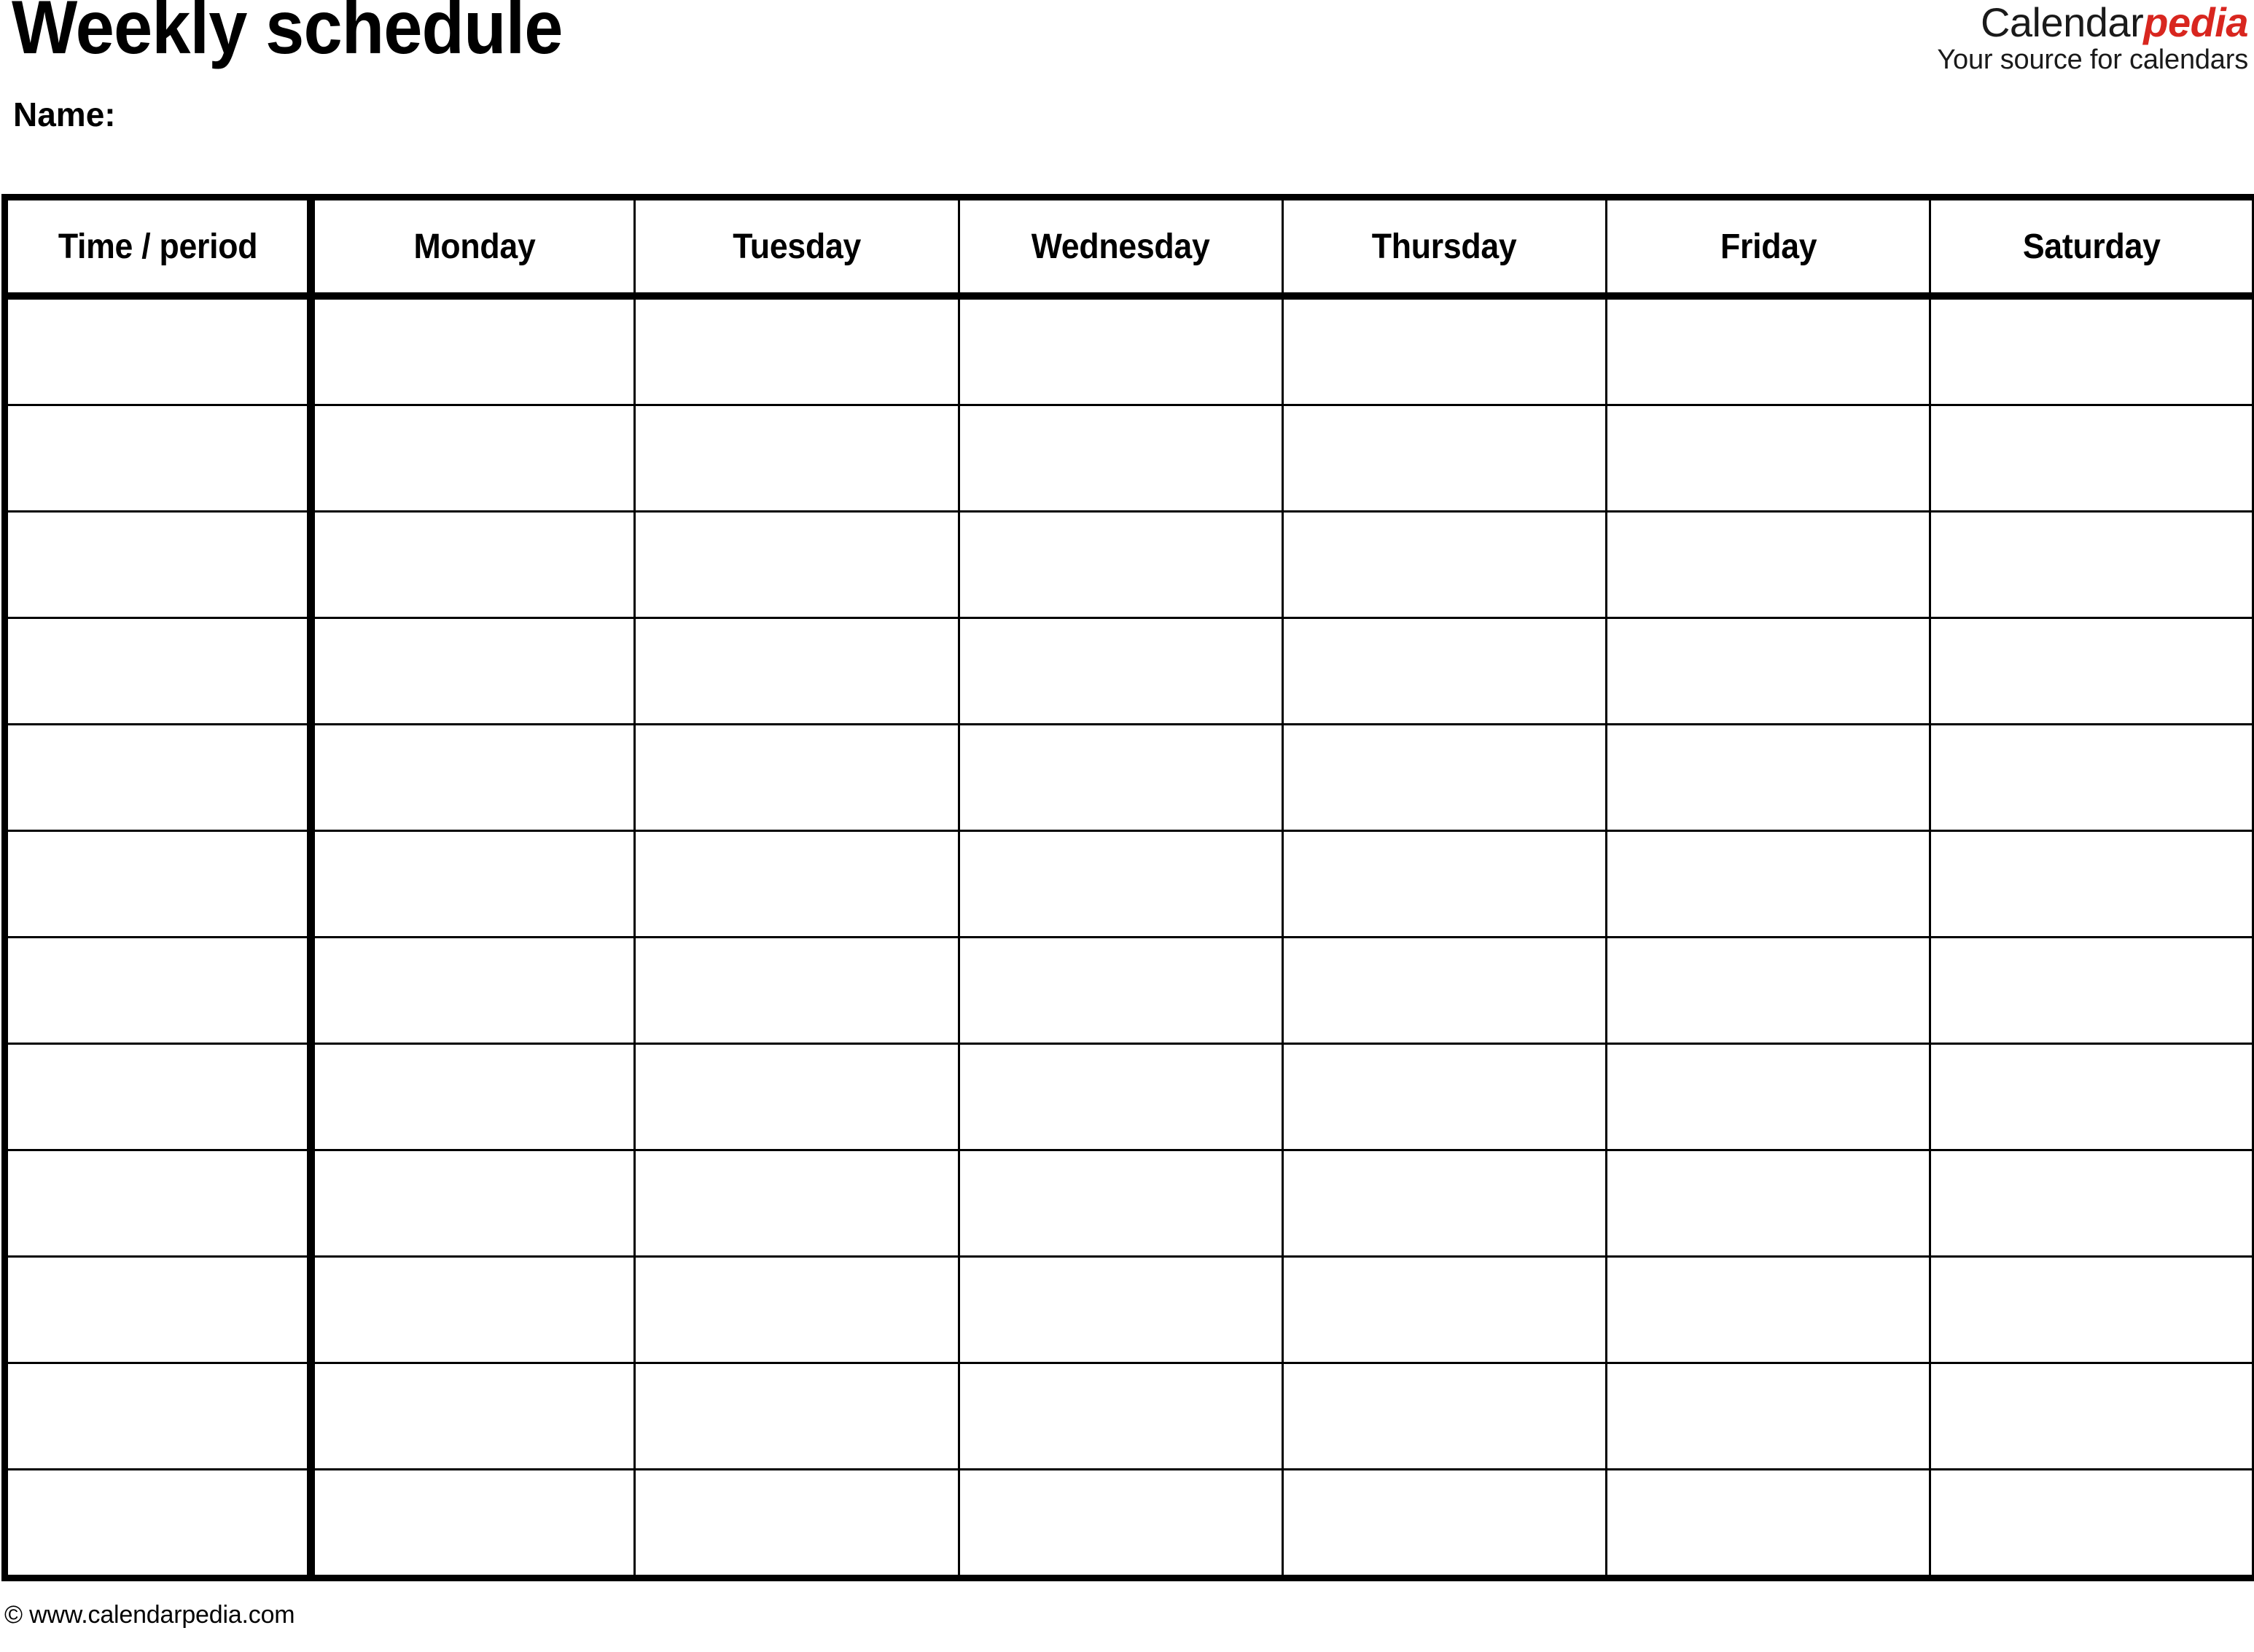 The height and width of the screenshot is (1652, 2254). I want to click on brand-wordmark-calendar: Calendar, so click(2062, 22).